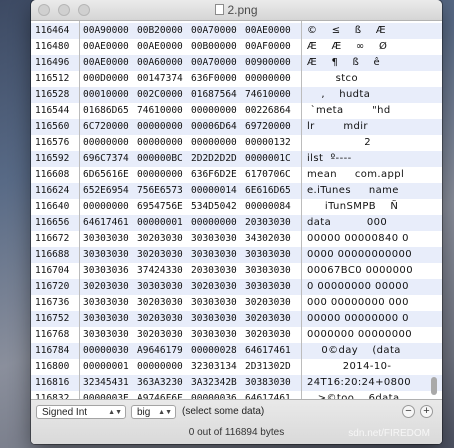 Image resolution: width=454 pixels, height=448 pixels. I want to click on hex-word: 534D5042, so click(214, 207).